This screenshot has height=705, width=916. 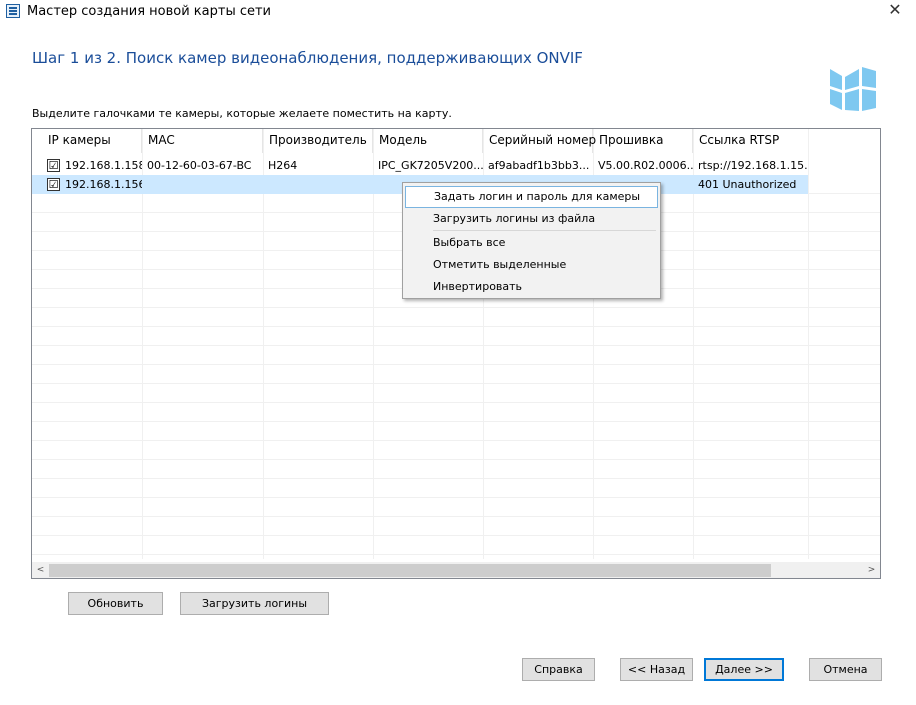 What do you see at coordinates (531, 219) in the screenshot?
I see `menu-item-load-logins-file: Загрузить логины из файла` at bounding box center [531, 219].